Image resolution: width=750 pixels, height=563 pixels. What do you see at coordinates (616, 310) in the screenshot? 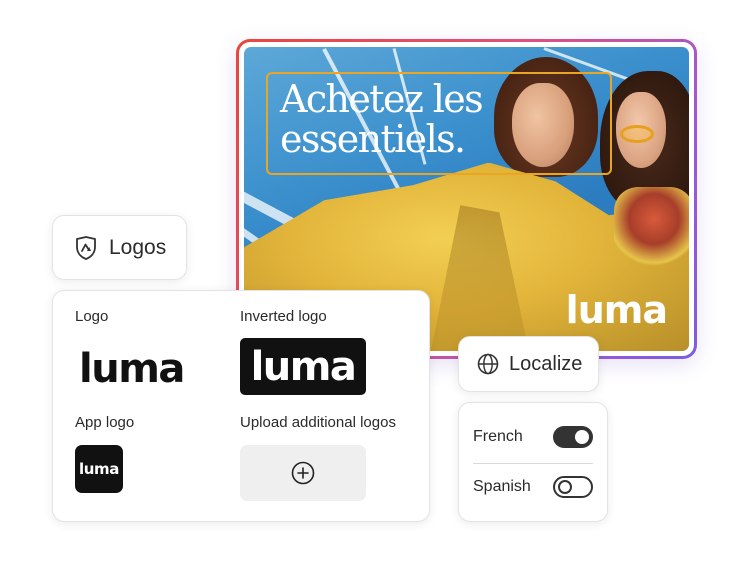
I see `hero-brand-logo: luma` at bounding box center [616, 310].